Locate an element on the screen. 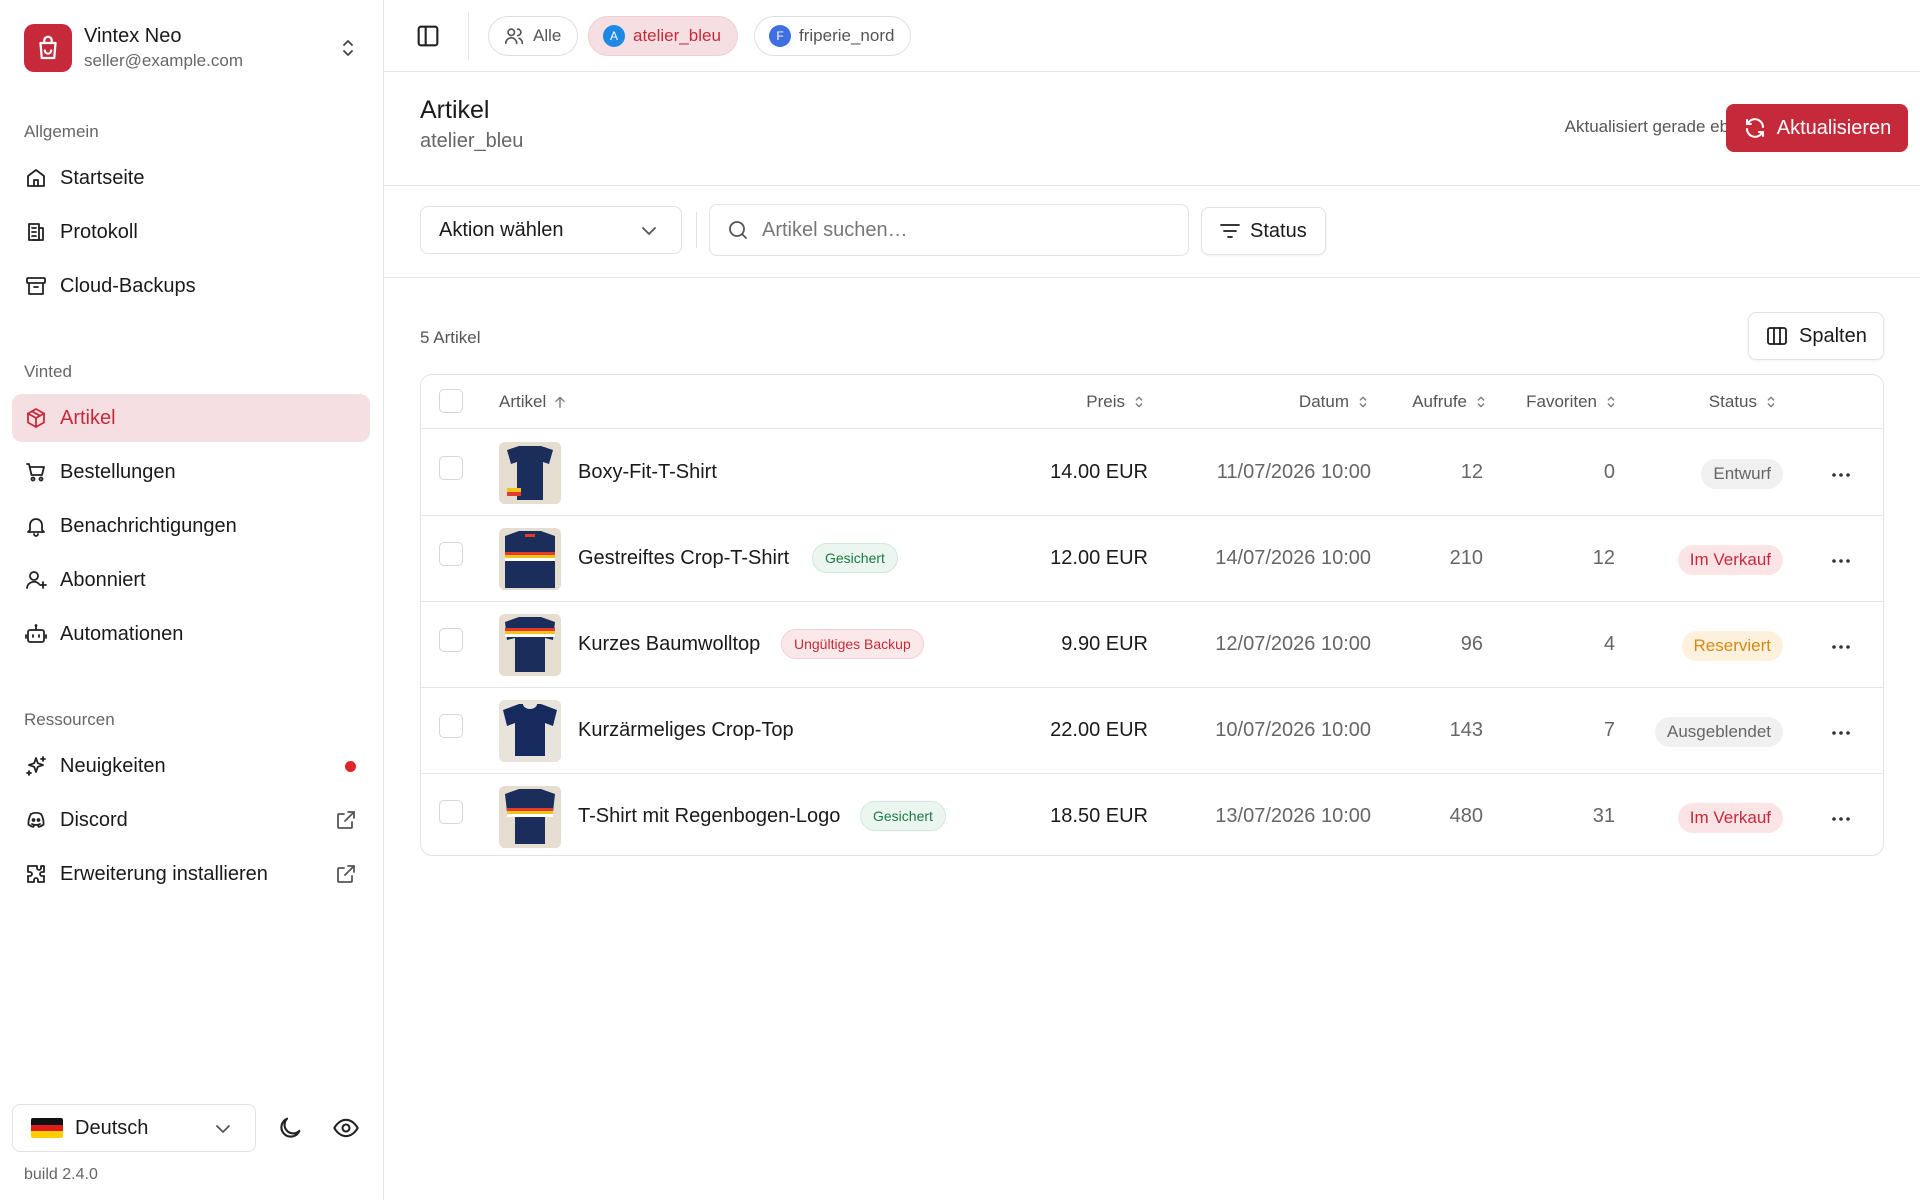  sidebar-item-label: Benachrichtigungen is located at coordinates (148, 525).